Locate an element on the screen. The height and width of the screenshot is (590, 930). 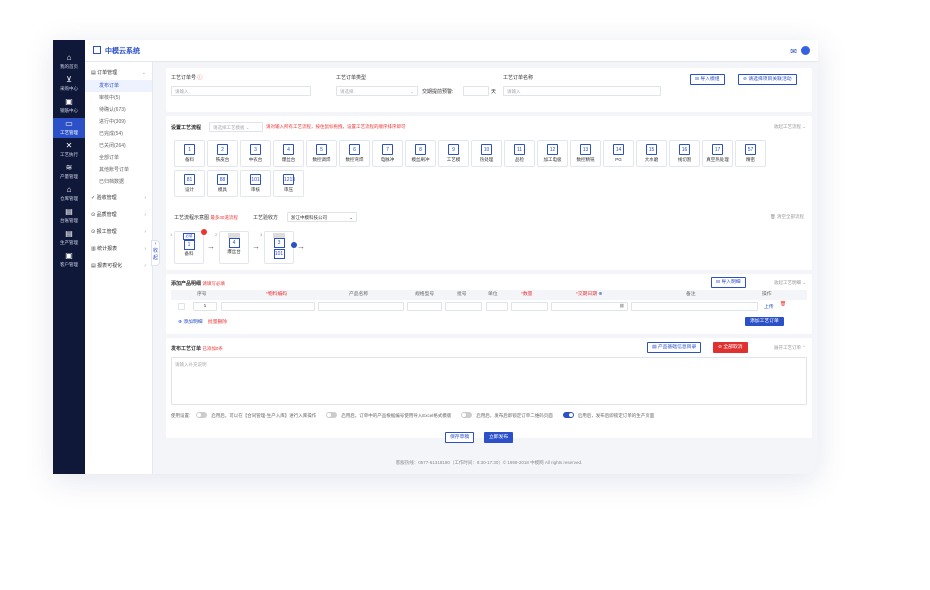
submenu-item: 其他账号订单 is located at coordinates (118, 170).